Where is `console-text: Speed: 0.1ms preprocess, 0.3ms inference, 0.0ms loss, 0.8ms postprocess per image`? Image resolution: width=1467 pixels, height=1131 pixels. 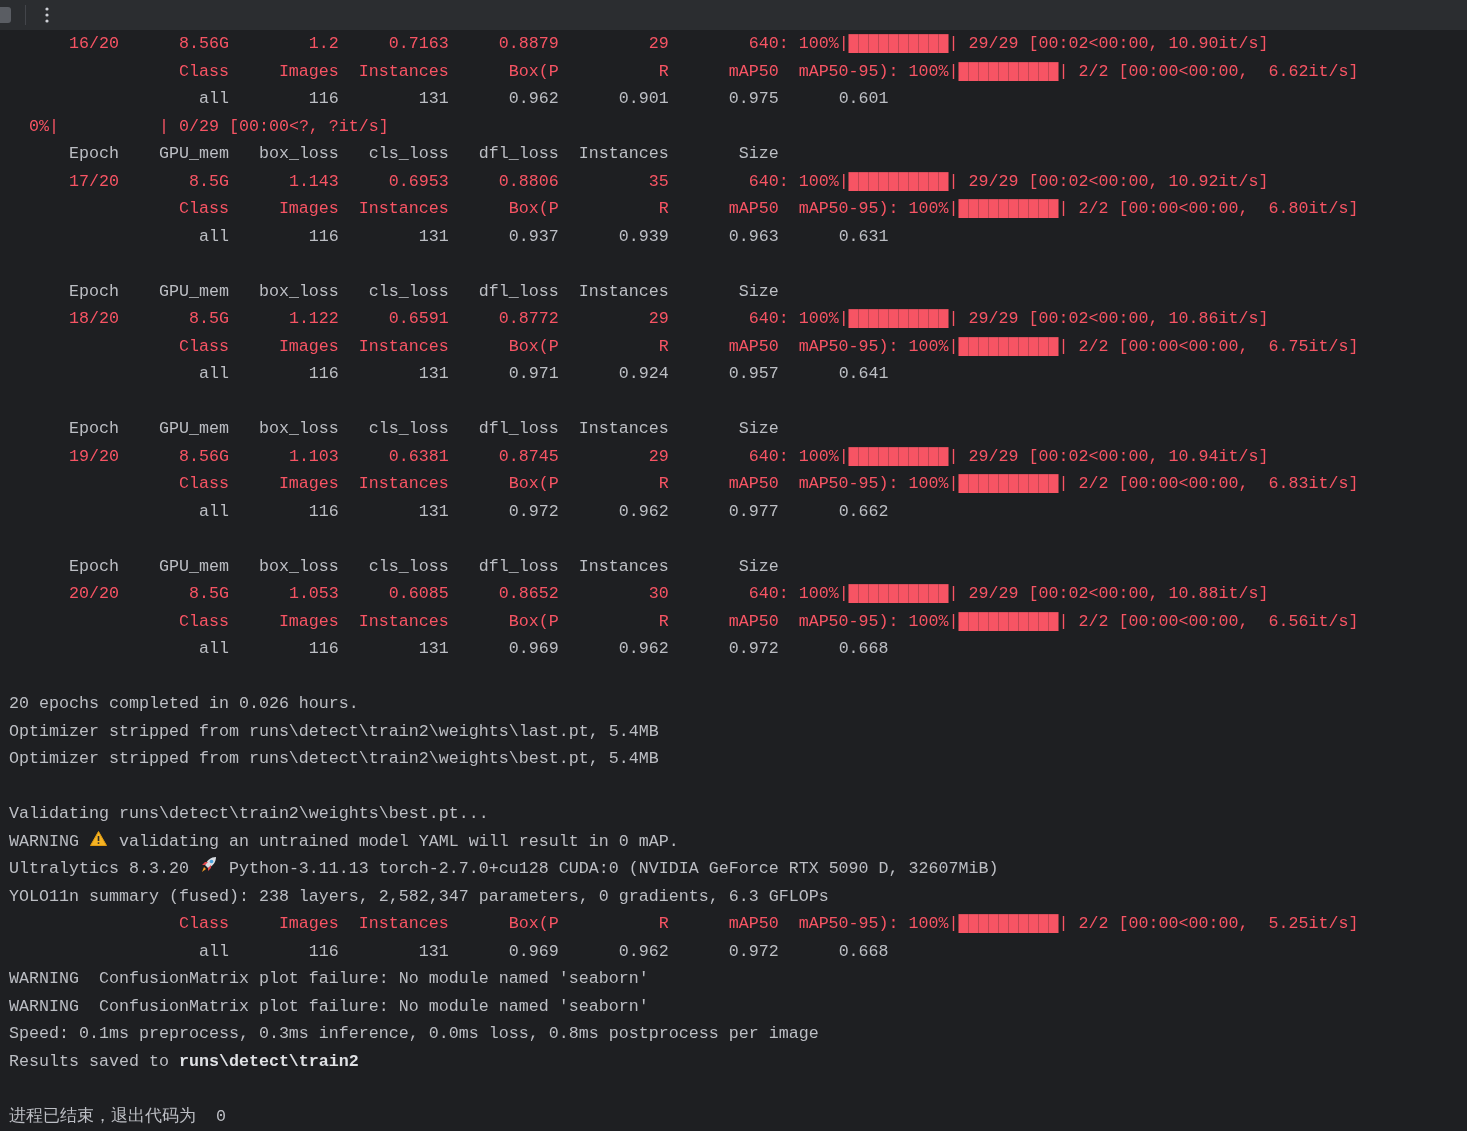
console-text: Speed: 0.1ms preprocess, 0.3ms inference, 0.0ms loss, 0.8ms postprocess per image is located at coordinates (414, 1033).